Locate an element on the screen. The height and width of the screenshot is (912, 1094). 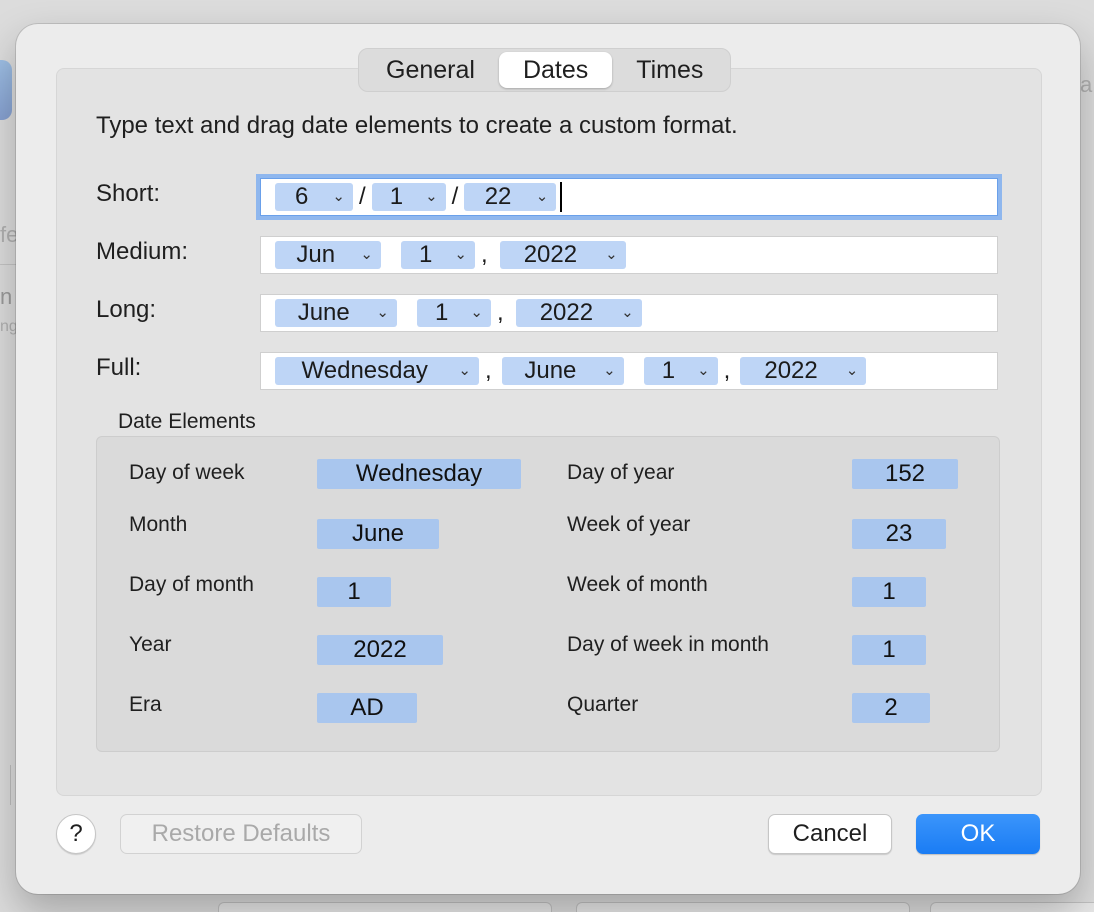
element-week-of-year: 23 is located at coordinates (899, 534).